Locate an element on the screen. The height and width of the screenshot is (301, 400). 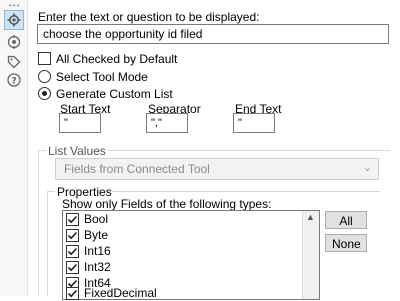
all-checked-checkbox is located at coordinates (44, 58).